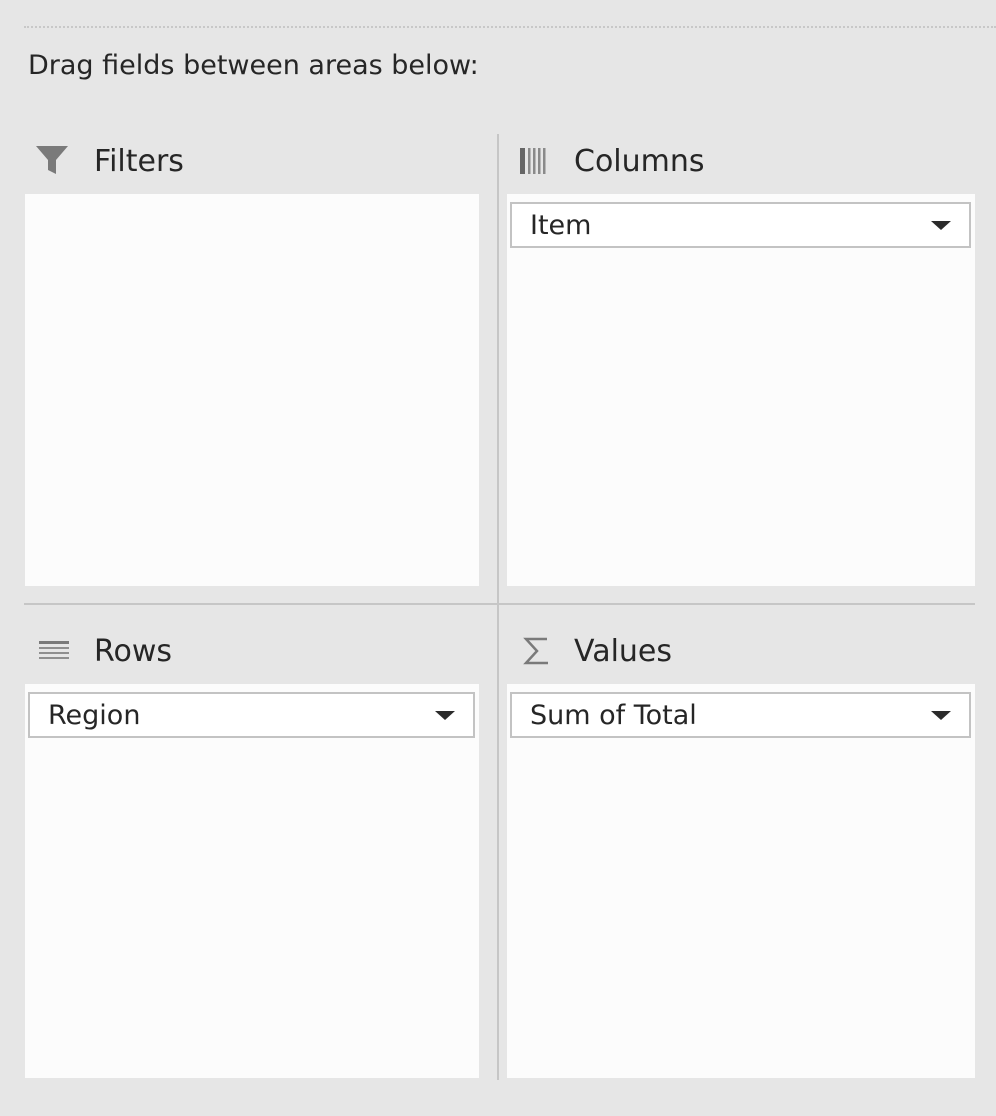 The width and height of the screenshot is (996, 1116). What do you see at coordinates (54, 161) in the screenshot?
I see `filter-icon` at bounding box center [54, 161].